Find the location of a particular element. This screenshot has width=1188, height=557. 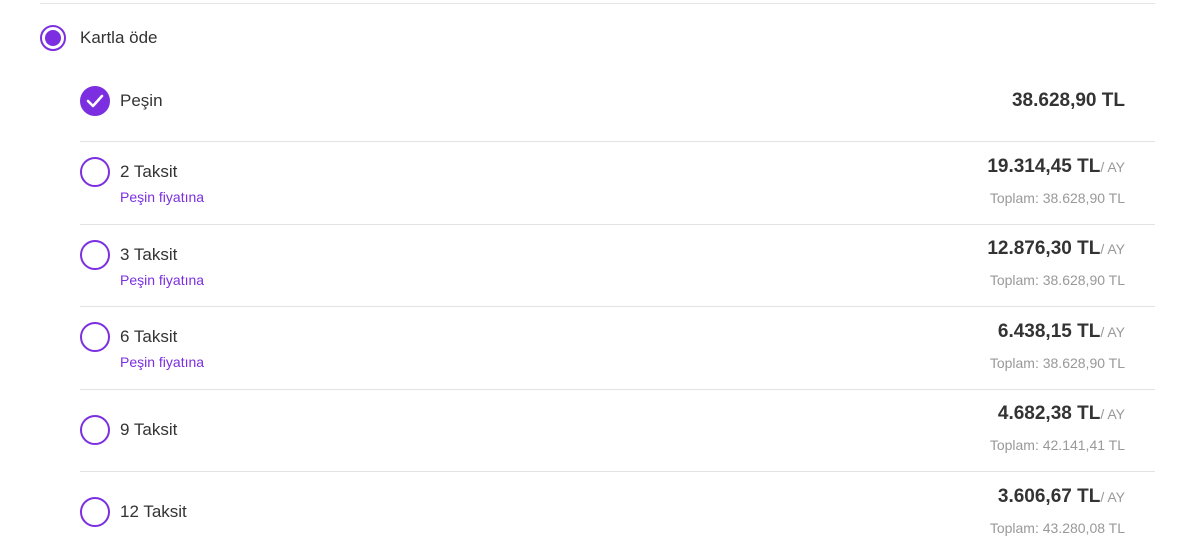

plan-name: 6 Taksit is located at coordinates (149, 336).